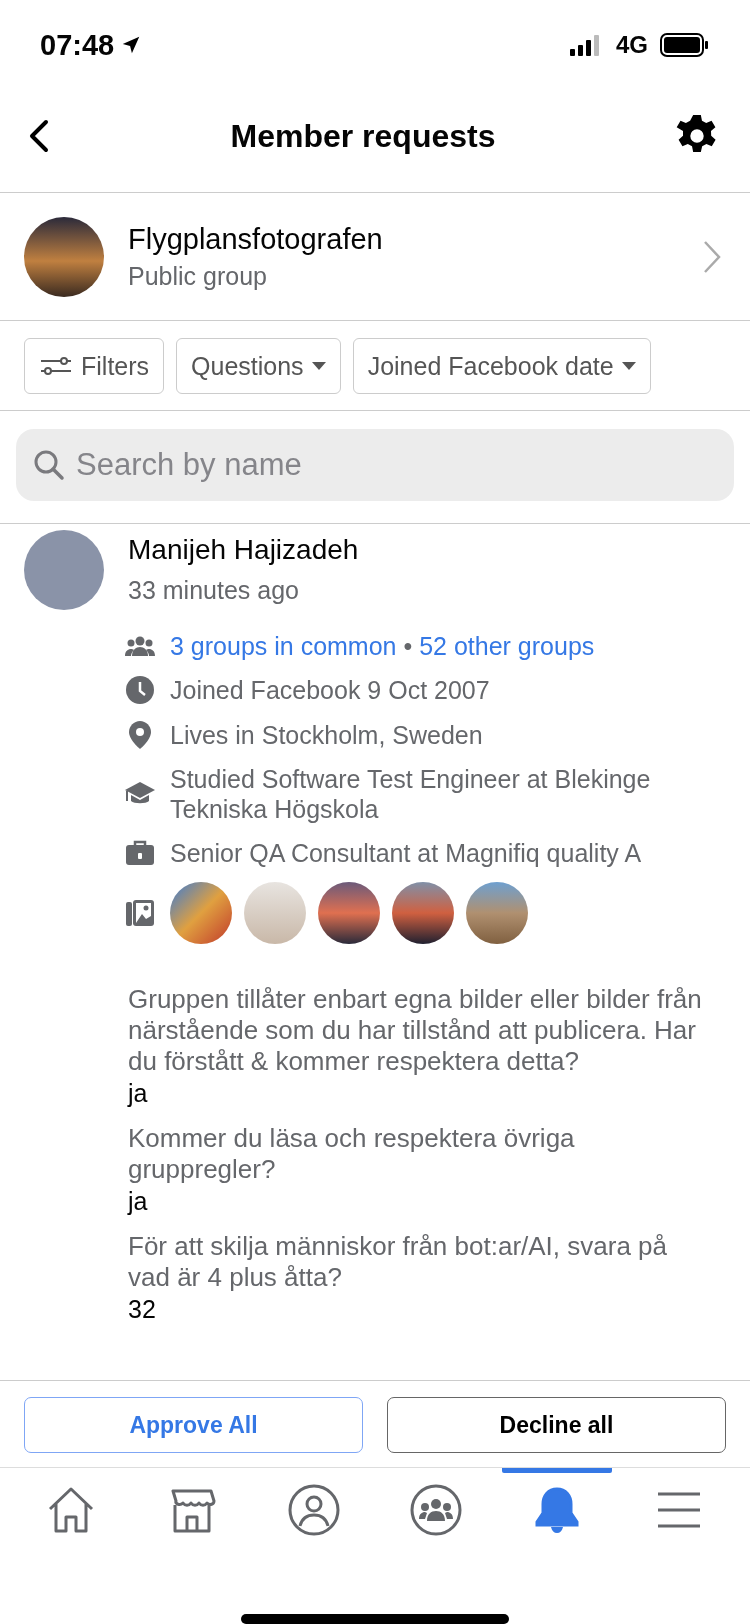  Describe the element at coordinates (77, 45) in the screenshot. I see `status-time: 07:48` at that location.